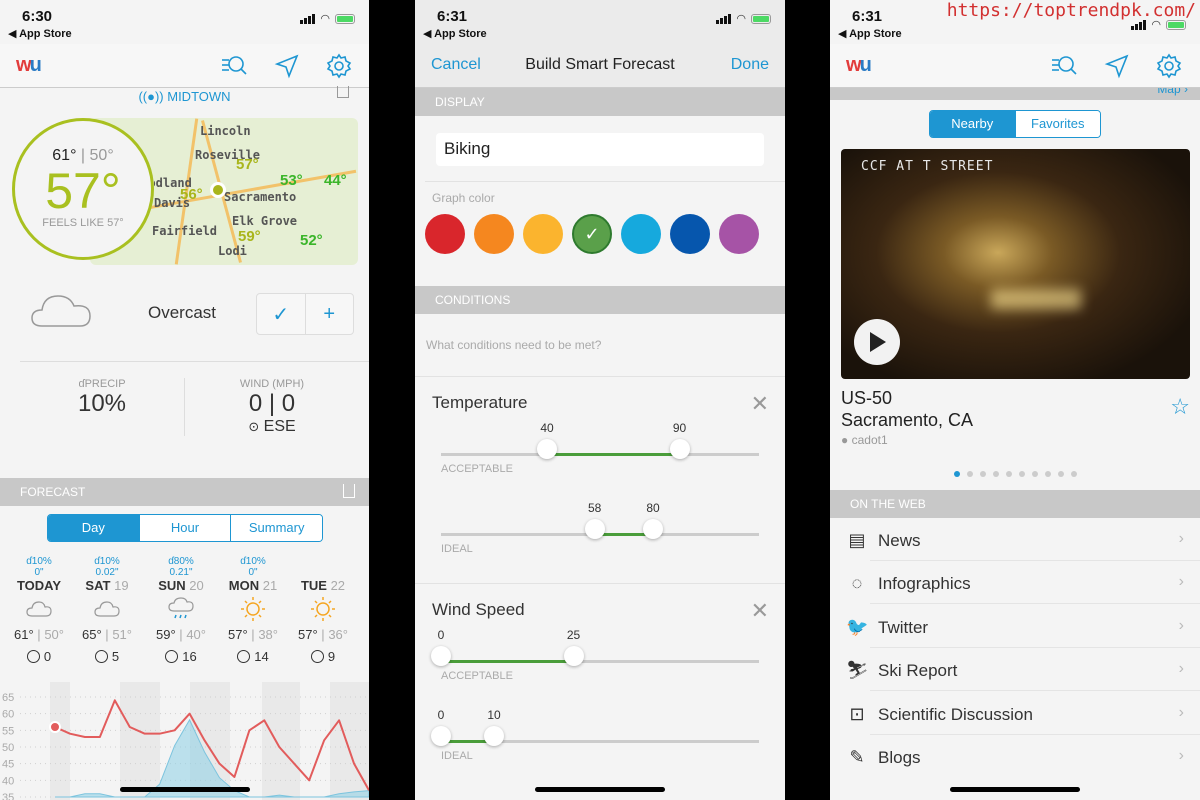  I want to click on web-item-twitter: 🐦 Twitter ›, so click(1015, 626).